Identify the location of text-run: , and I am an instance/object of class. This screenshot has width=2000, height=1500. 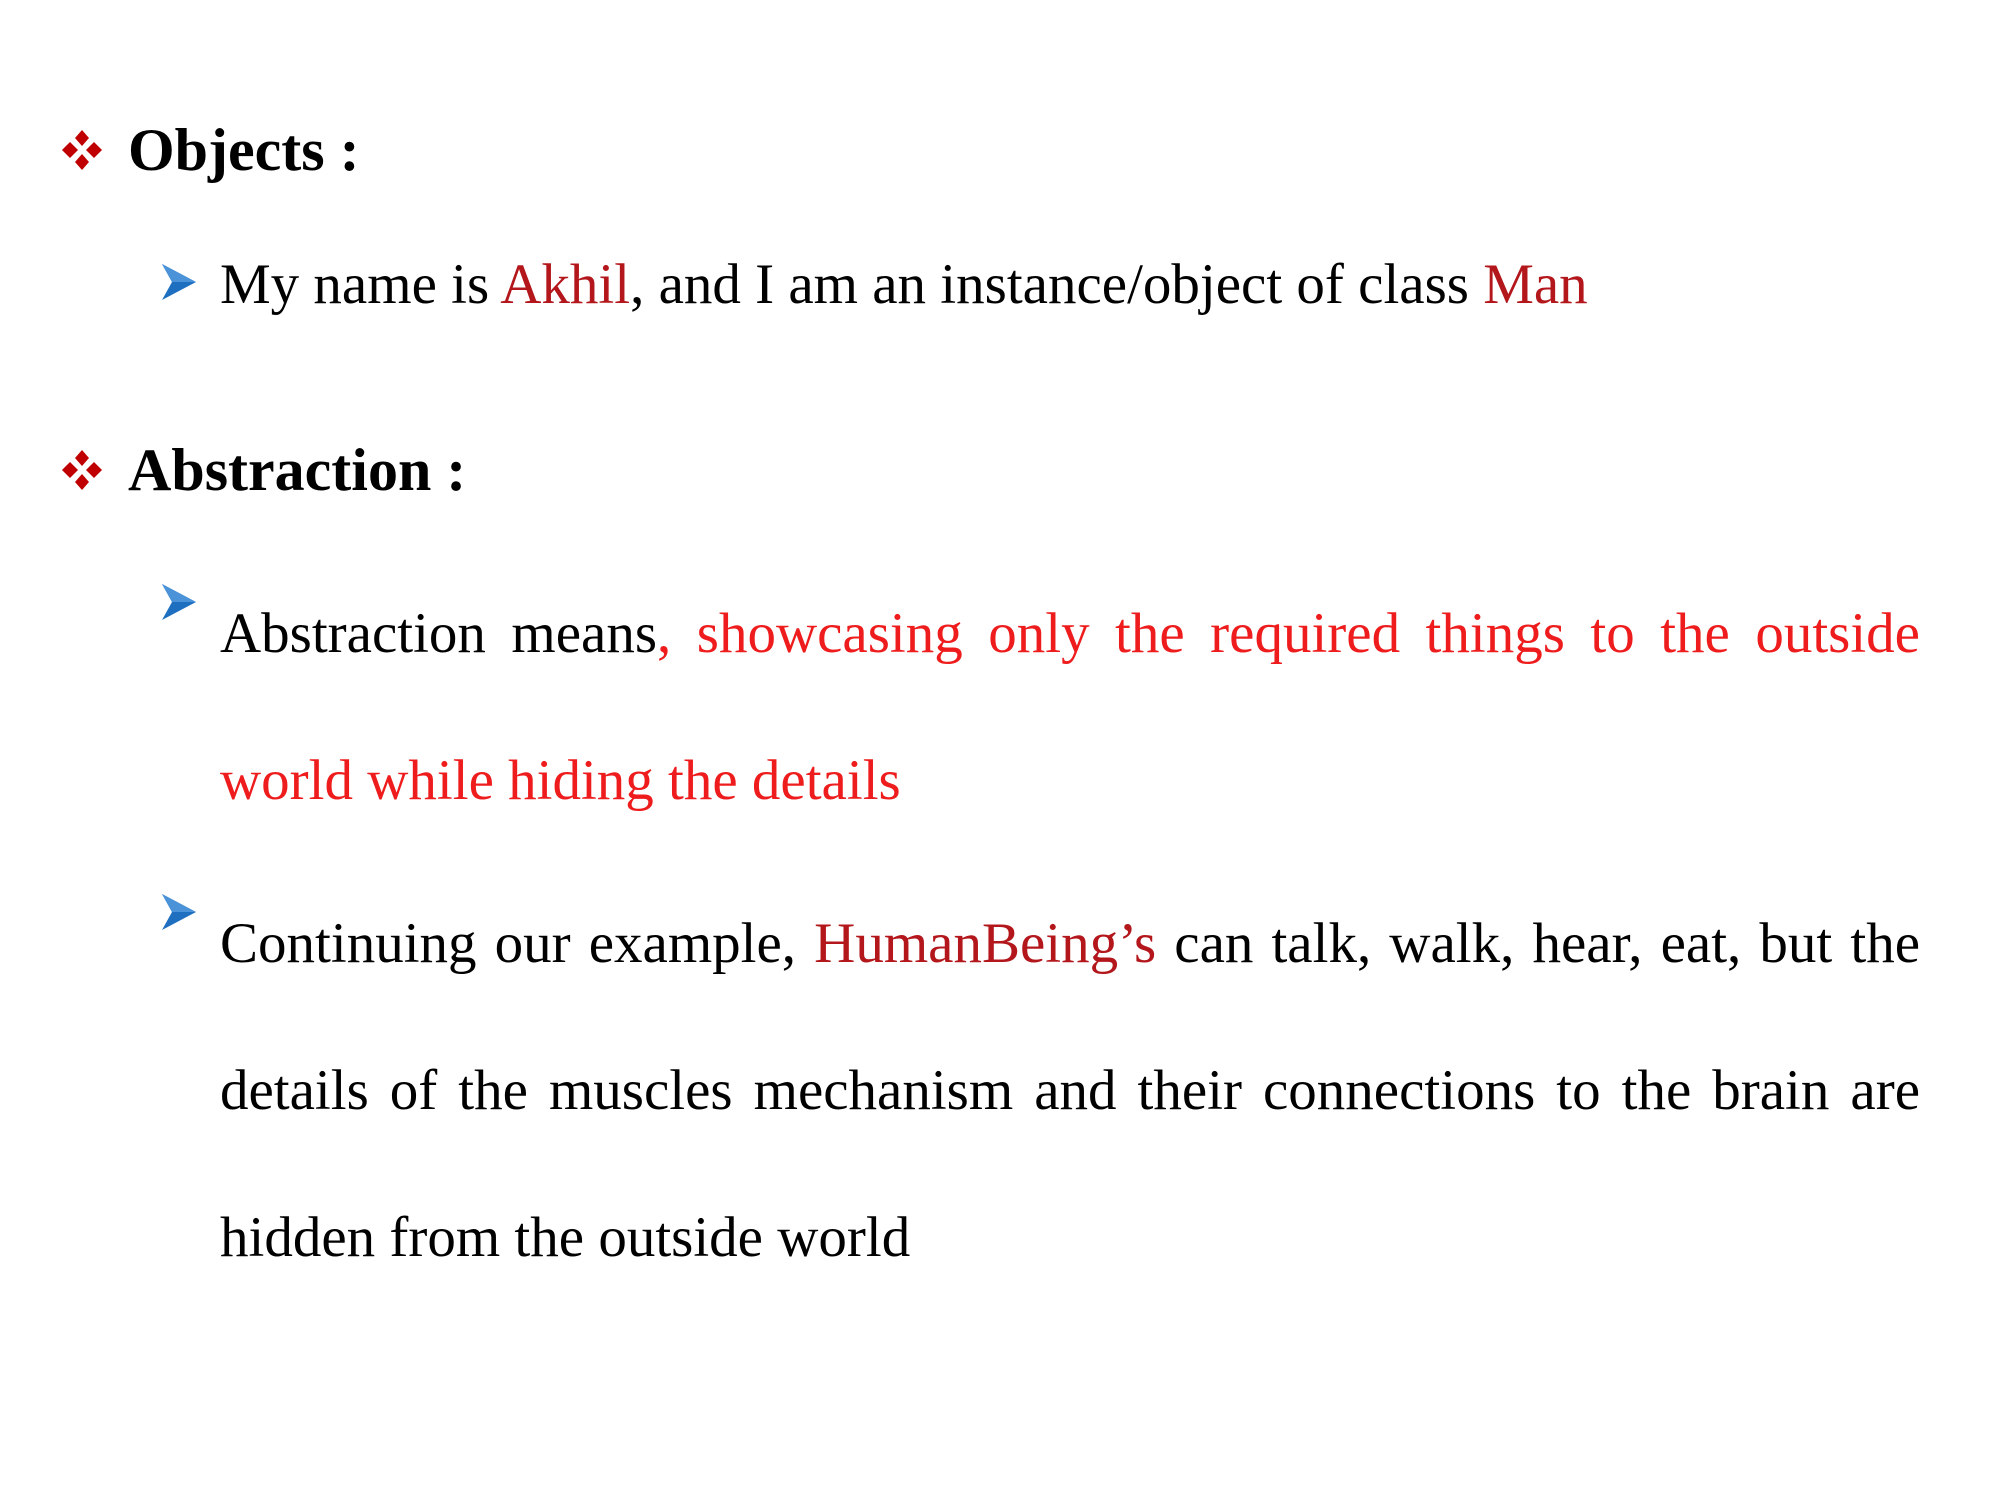
(1057, 284).